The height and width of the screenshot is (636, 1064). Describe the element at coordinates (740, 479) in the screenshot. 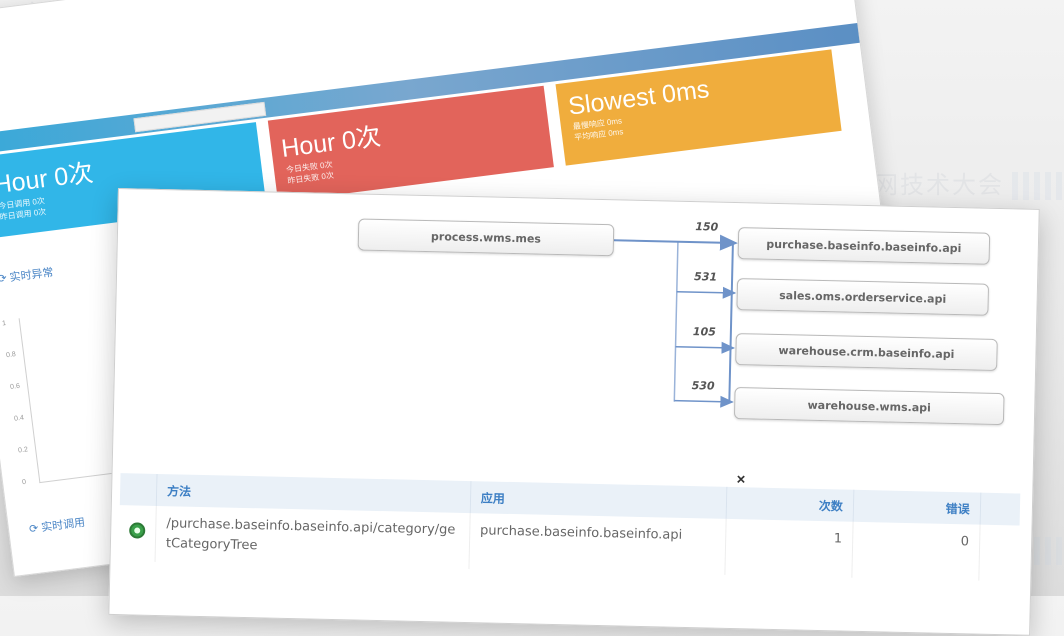

I see `close-icon: ×` at that location.